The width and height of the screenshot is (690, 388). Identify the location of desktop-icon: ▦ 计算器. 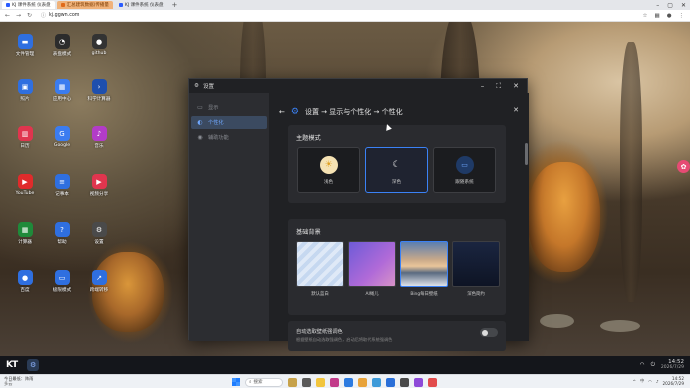
(25, 233).